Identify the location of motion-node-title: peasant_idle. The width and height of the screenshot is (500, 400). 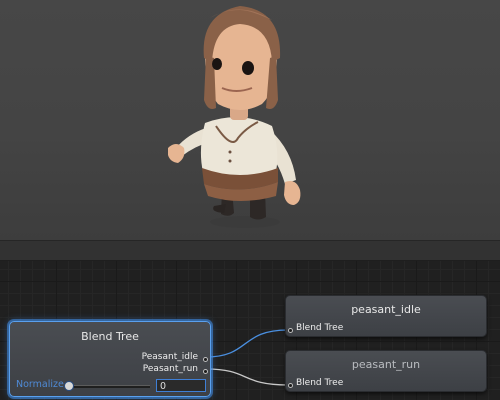
(386, 309).